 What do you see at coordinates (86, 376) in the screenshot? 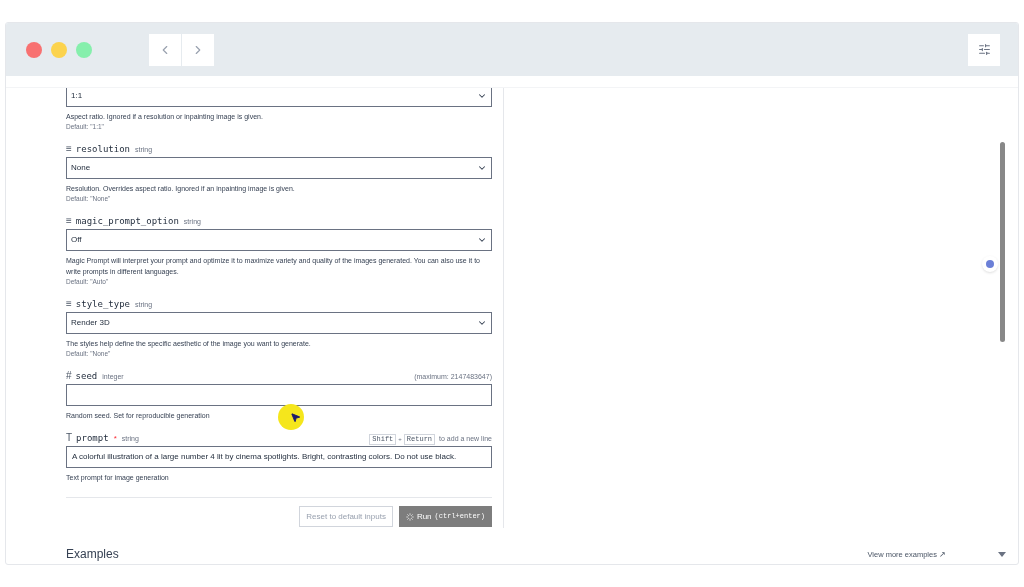
I see `field-name: seed` at bounding box center [86, 376].